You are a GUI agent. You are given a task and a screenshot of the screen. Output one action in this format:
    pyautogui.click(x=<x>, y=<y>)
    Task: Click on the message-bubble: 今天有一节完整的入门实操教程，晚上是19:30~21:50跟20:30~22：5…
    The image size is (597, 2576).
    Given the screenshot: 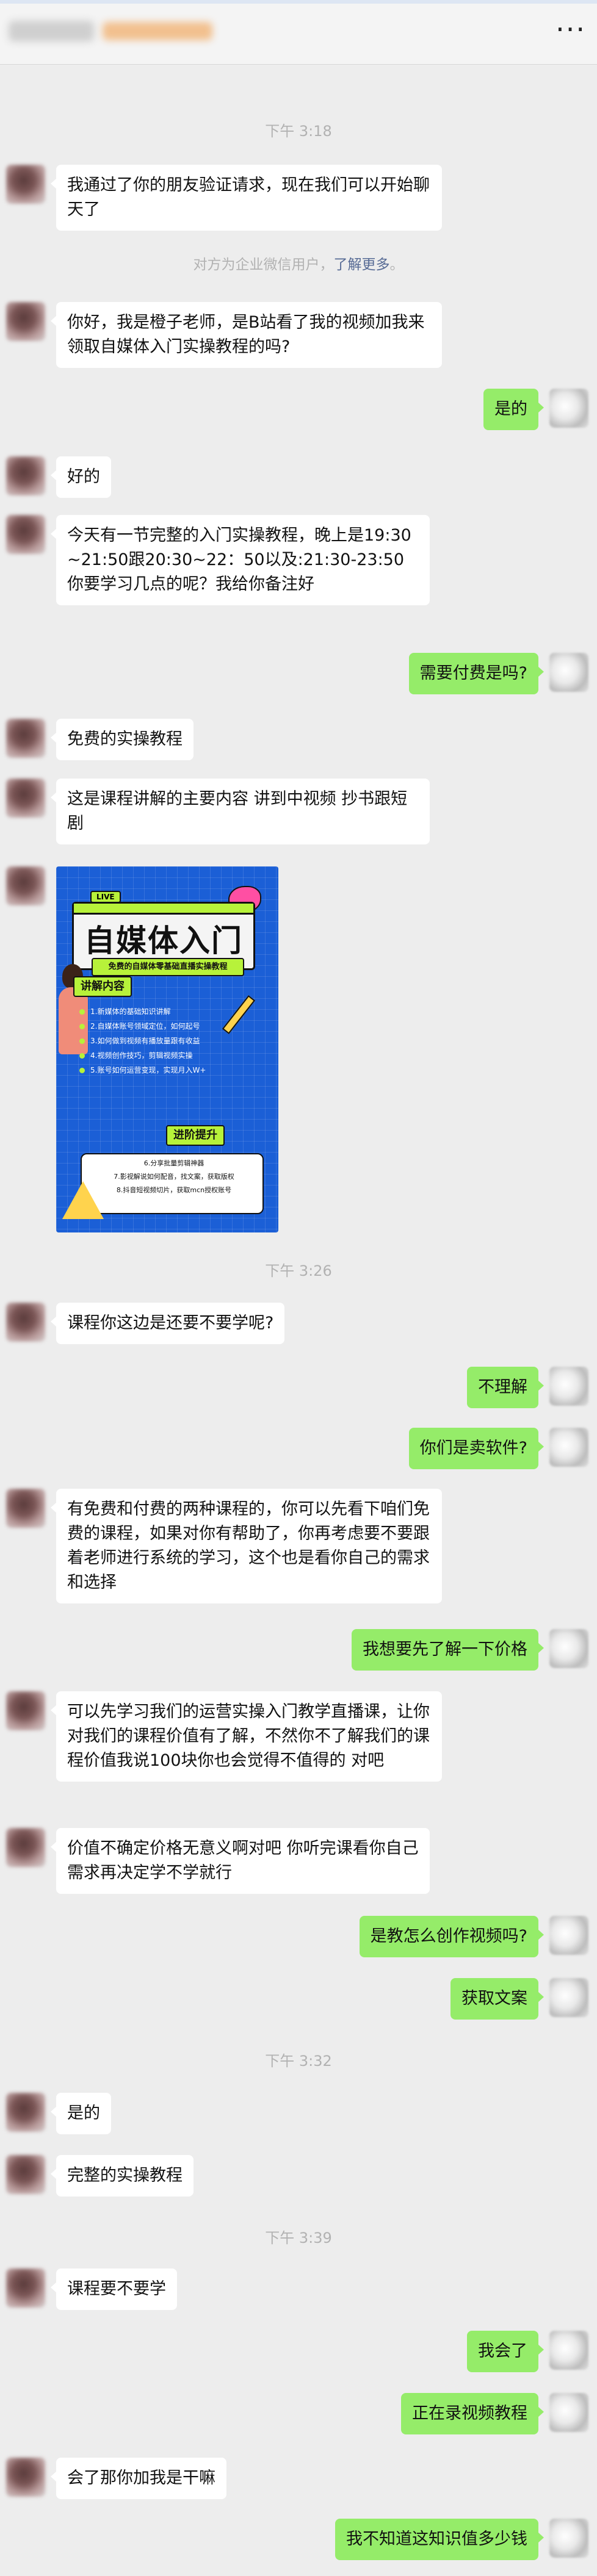 What is the action you would take?
    pyautogui.click(x=241, y=560)
    